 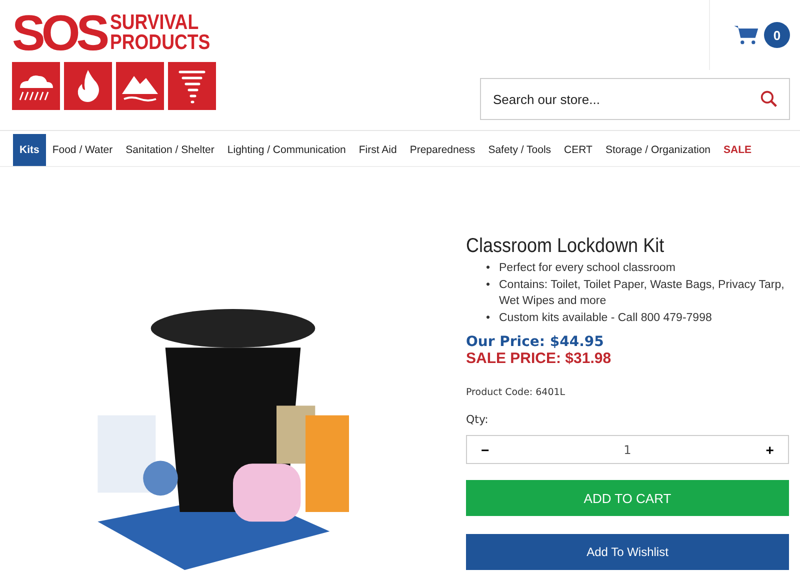 I want to click on qty-stepper: − 1 +, so click(x=627, y=449).